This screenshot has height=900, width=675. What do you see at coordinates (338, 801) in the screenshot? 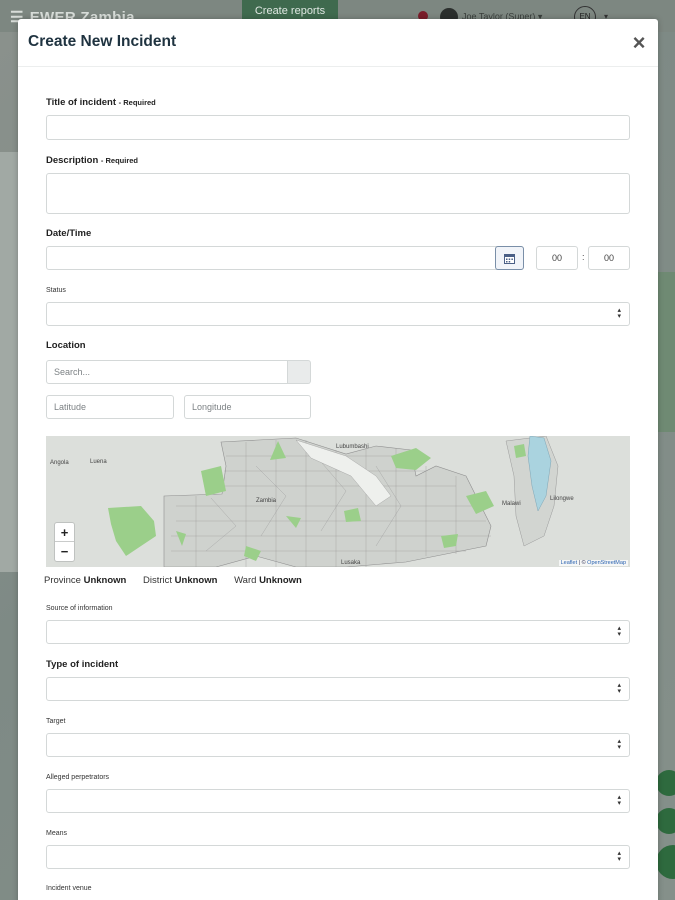
I see `perpetrators-select: ▴ ▾` at bounding box center [338, 801].